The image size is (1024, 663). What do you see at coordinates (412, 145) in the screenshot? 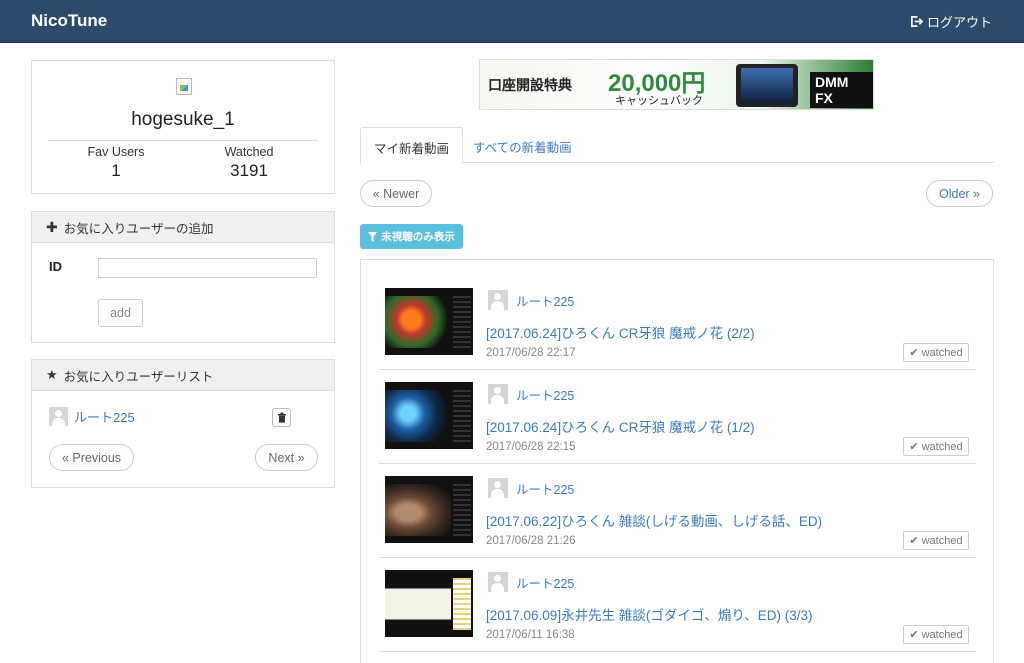
I see `tab-my-new-videos: マイ新着動画` at bounding box center [412, 145].